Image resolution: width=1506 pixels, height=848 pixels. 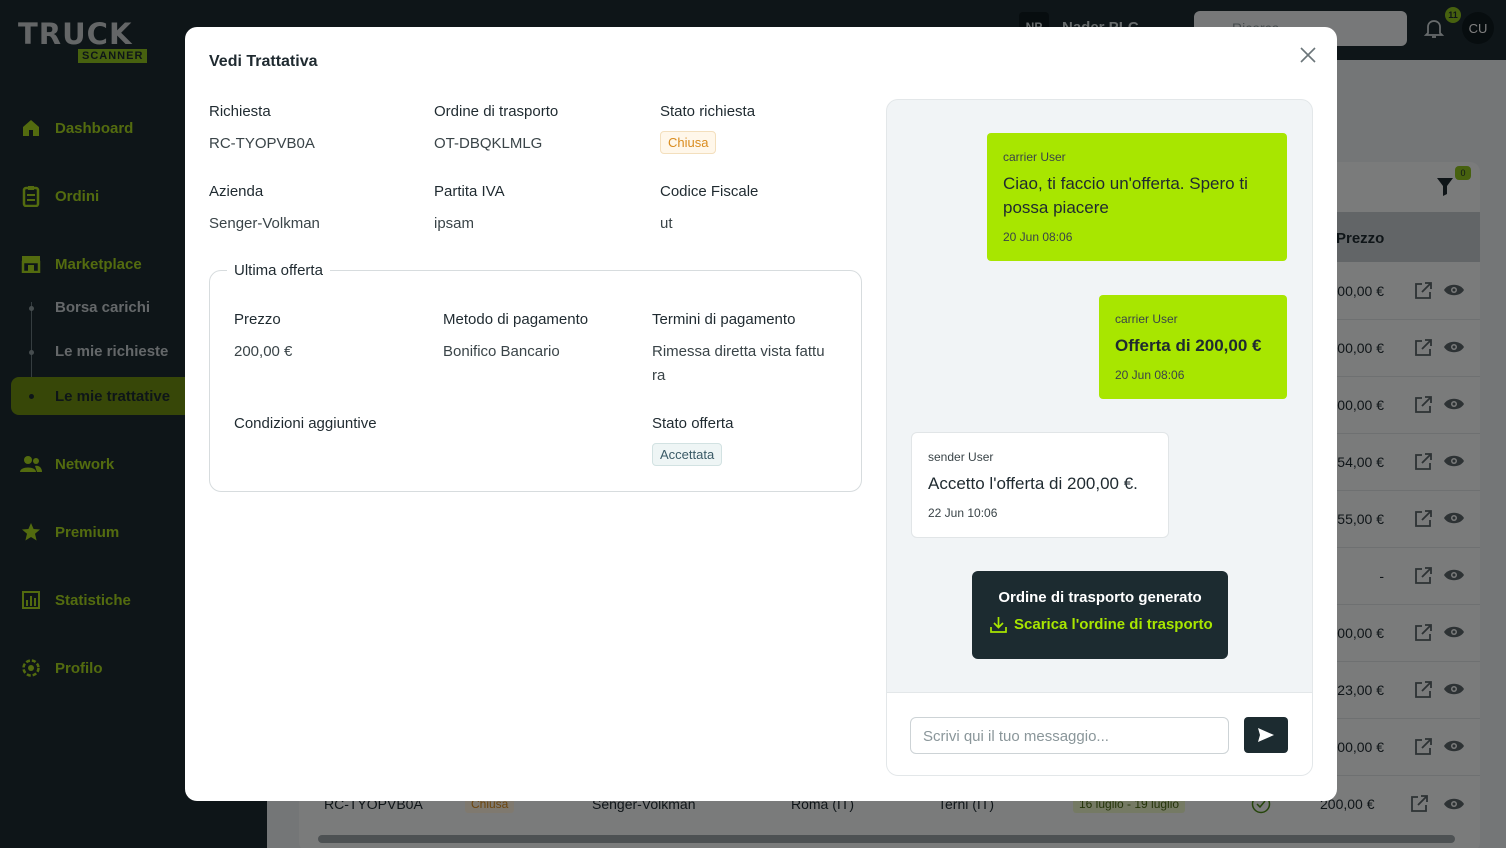 I want to click on message-time: 22 Jun 10:06, so click(x=963, y=513).